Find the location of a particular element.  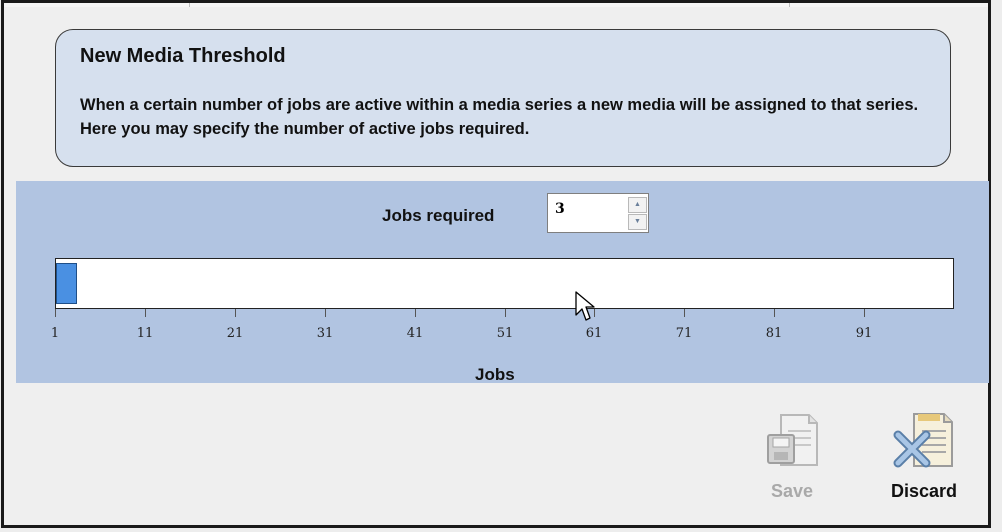

slider-tick-label: 91 is located at coordinates (864, 333).